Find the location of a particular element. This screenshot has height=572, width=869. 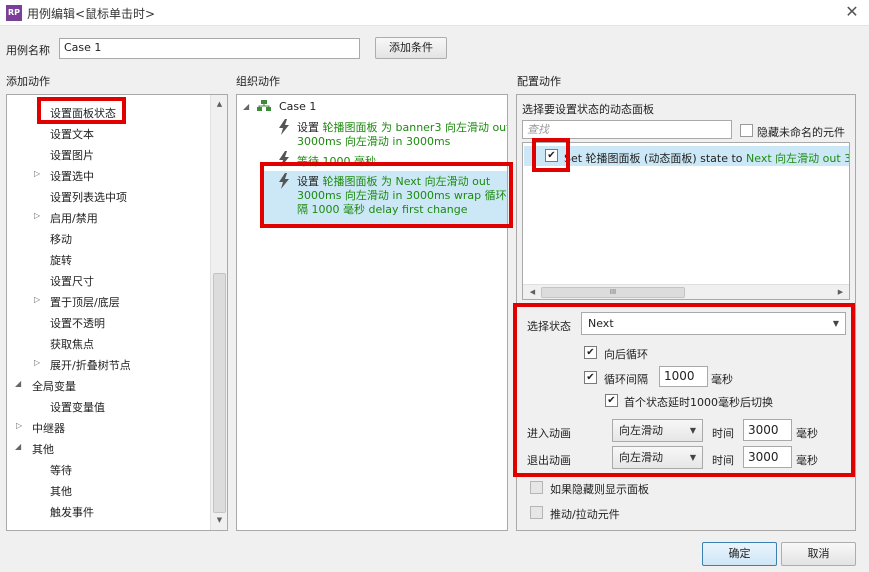

action-fire-event: 触发事件 is located at coordinates (72, 512).